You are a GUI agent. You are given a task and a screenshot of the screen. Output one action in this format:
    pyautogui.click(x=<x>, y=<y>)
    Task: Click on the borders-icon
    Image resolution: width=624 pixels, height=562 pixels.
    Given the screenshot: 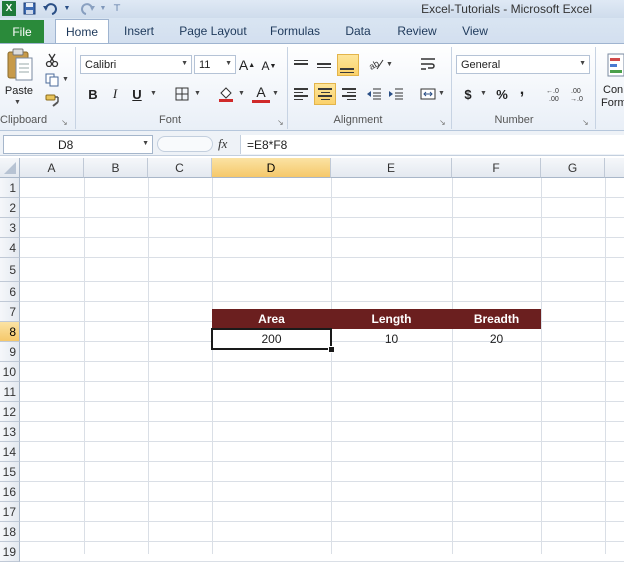 What is the action you would take?
    pyautogui.click(x=182, y=94)
    